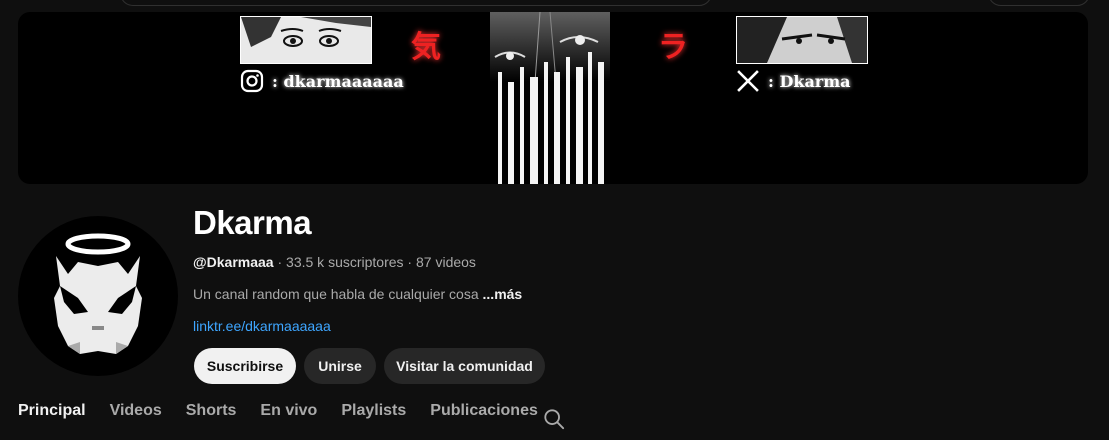 The width and height of the screenshot is (1109, 440). What do you see at coordinates (484, 411) in the screenshot?
I see `tab-publicaciones: Publicaciones` at bounding box center [484, 411].